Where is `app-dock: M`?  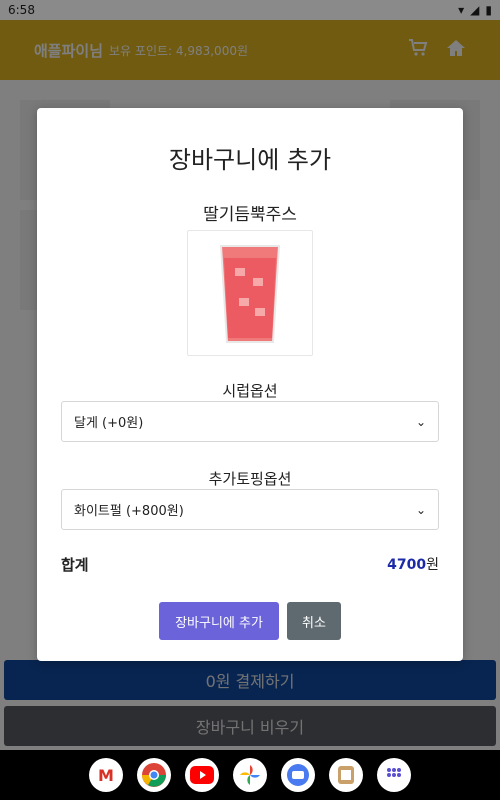
app-dock: M is located at coordinates (250, 775).